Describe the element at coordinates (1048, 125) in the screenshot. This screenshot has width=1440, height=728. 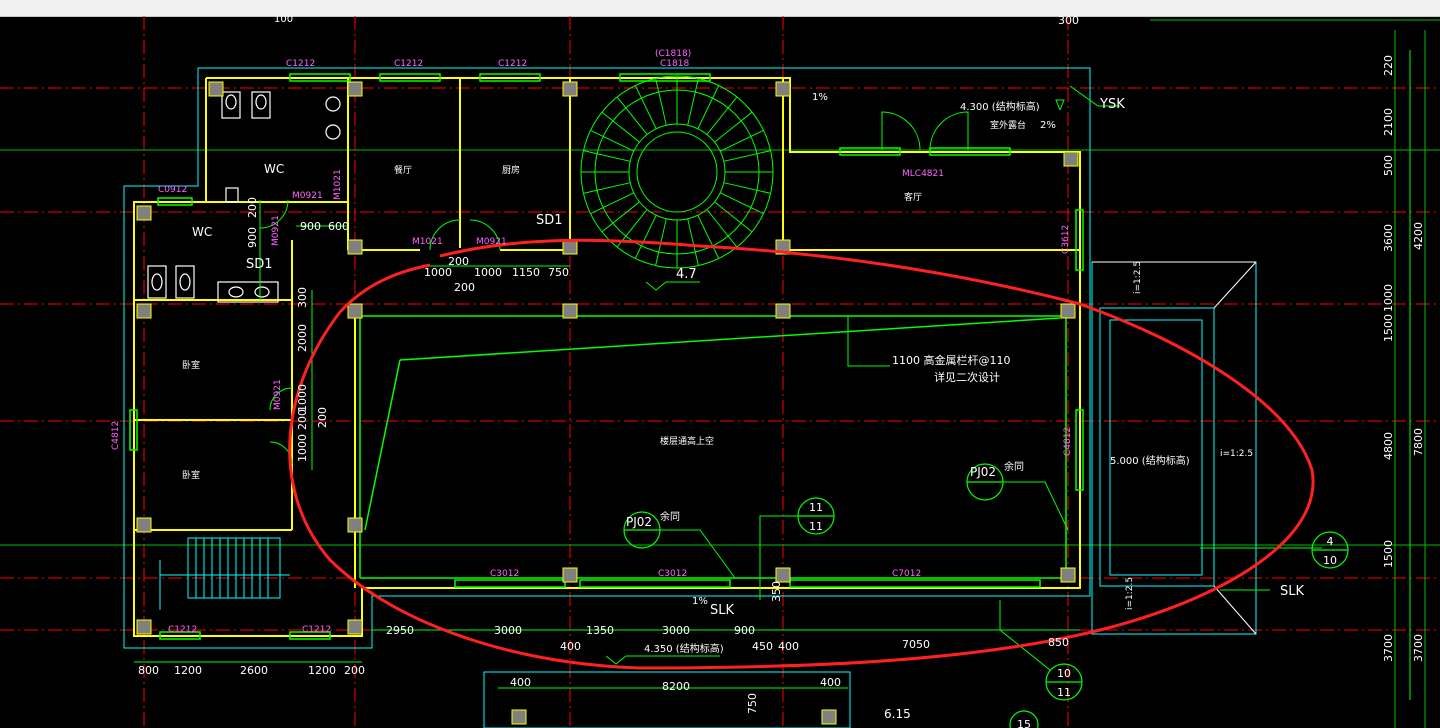
I see `slope-2: 2%` at that location.